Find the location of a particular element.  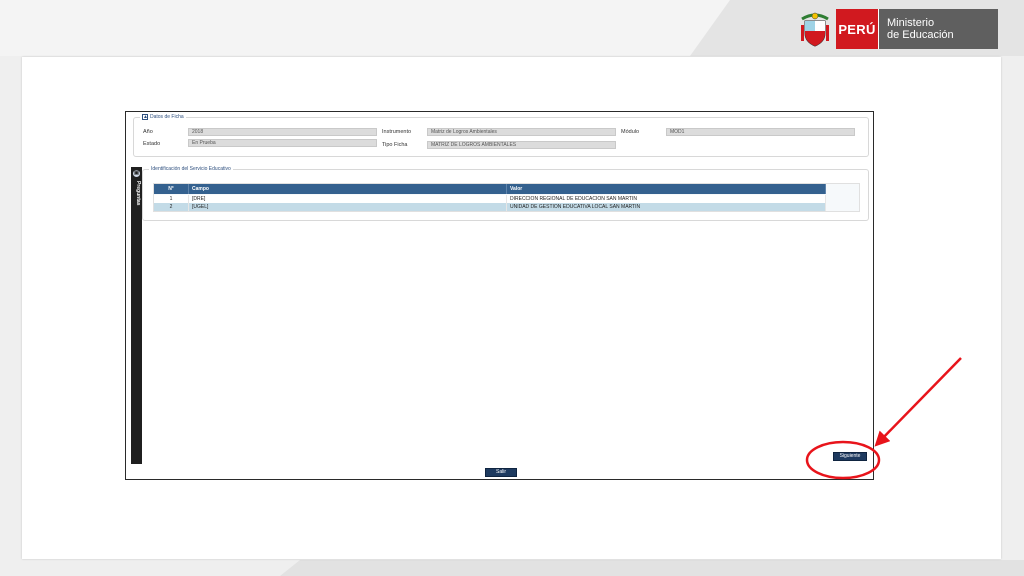

datos-ficha-legend: ▲ Datos de Ficha is located at coordinates (163, 117).